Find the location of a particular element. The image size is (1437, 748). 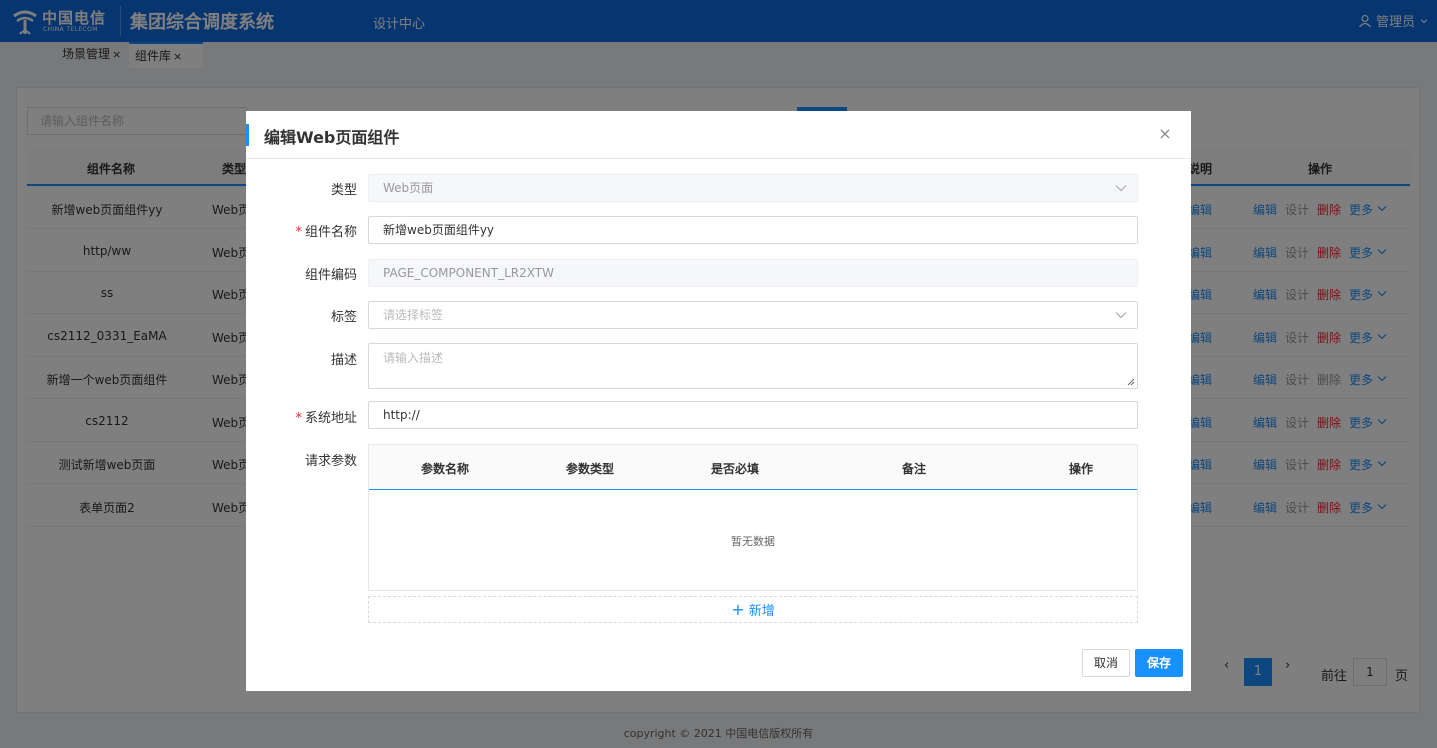

params-column-remark: 备注 is located at coordinates (914, 469).